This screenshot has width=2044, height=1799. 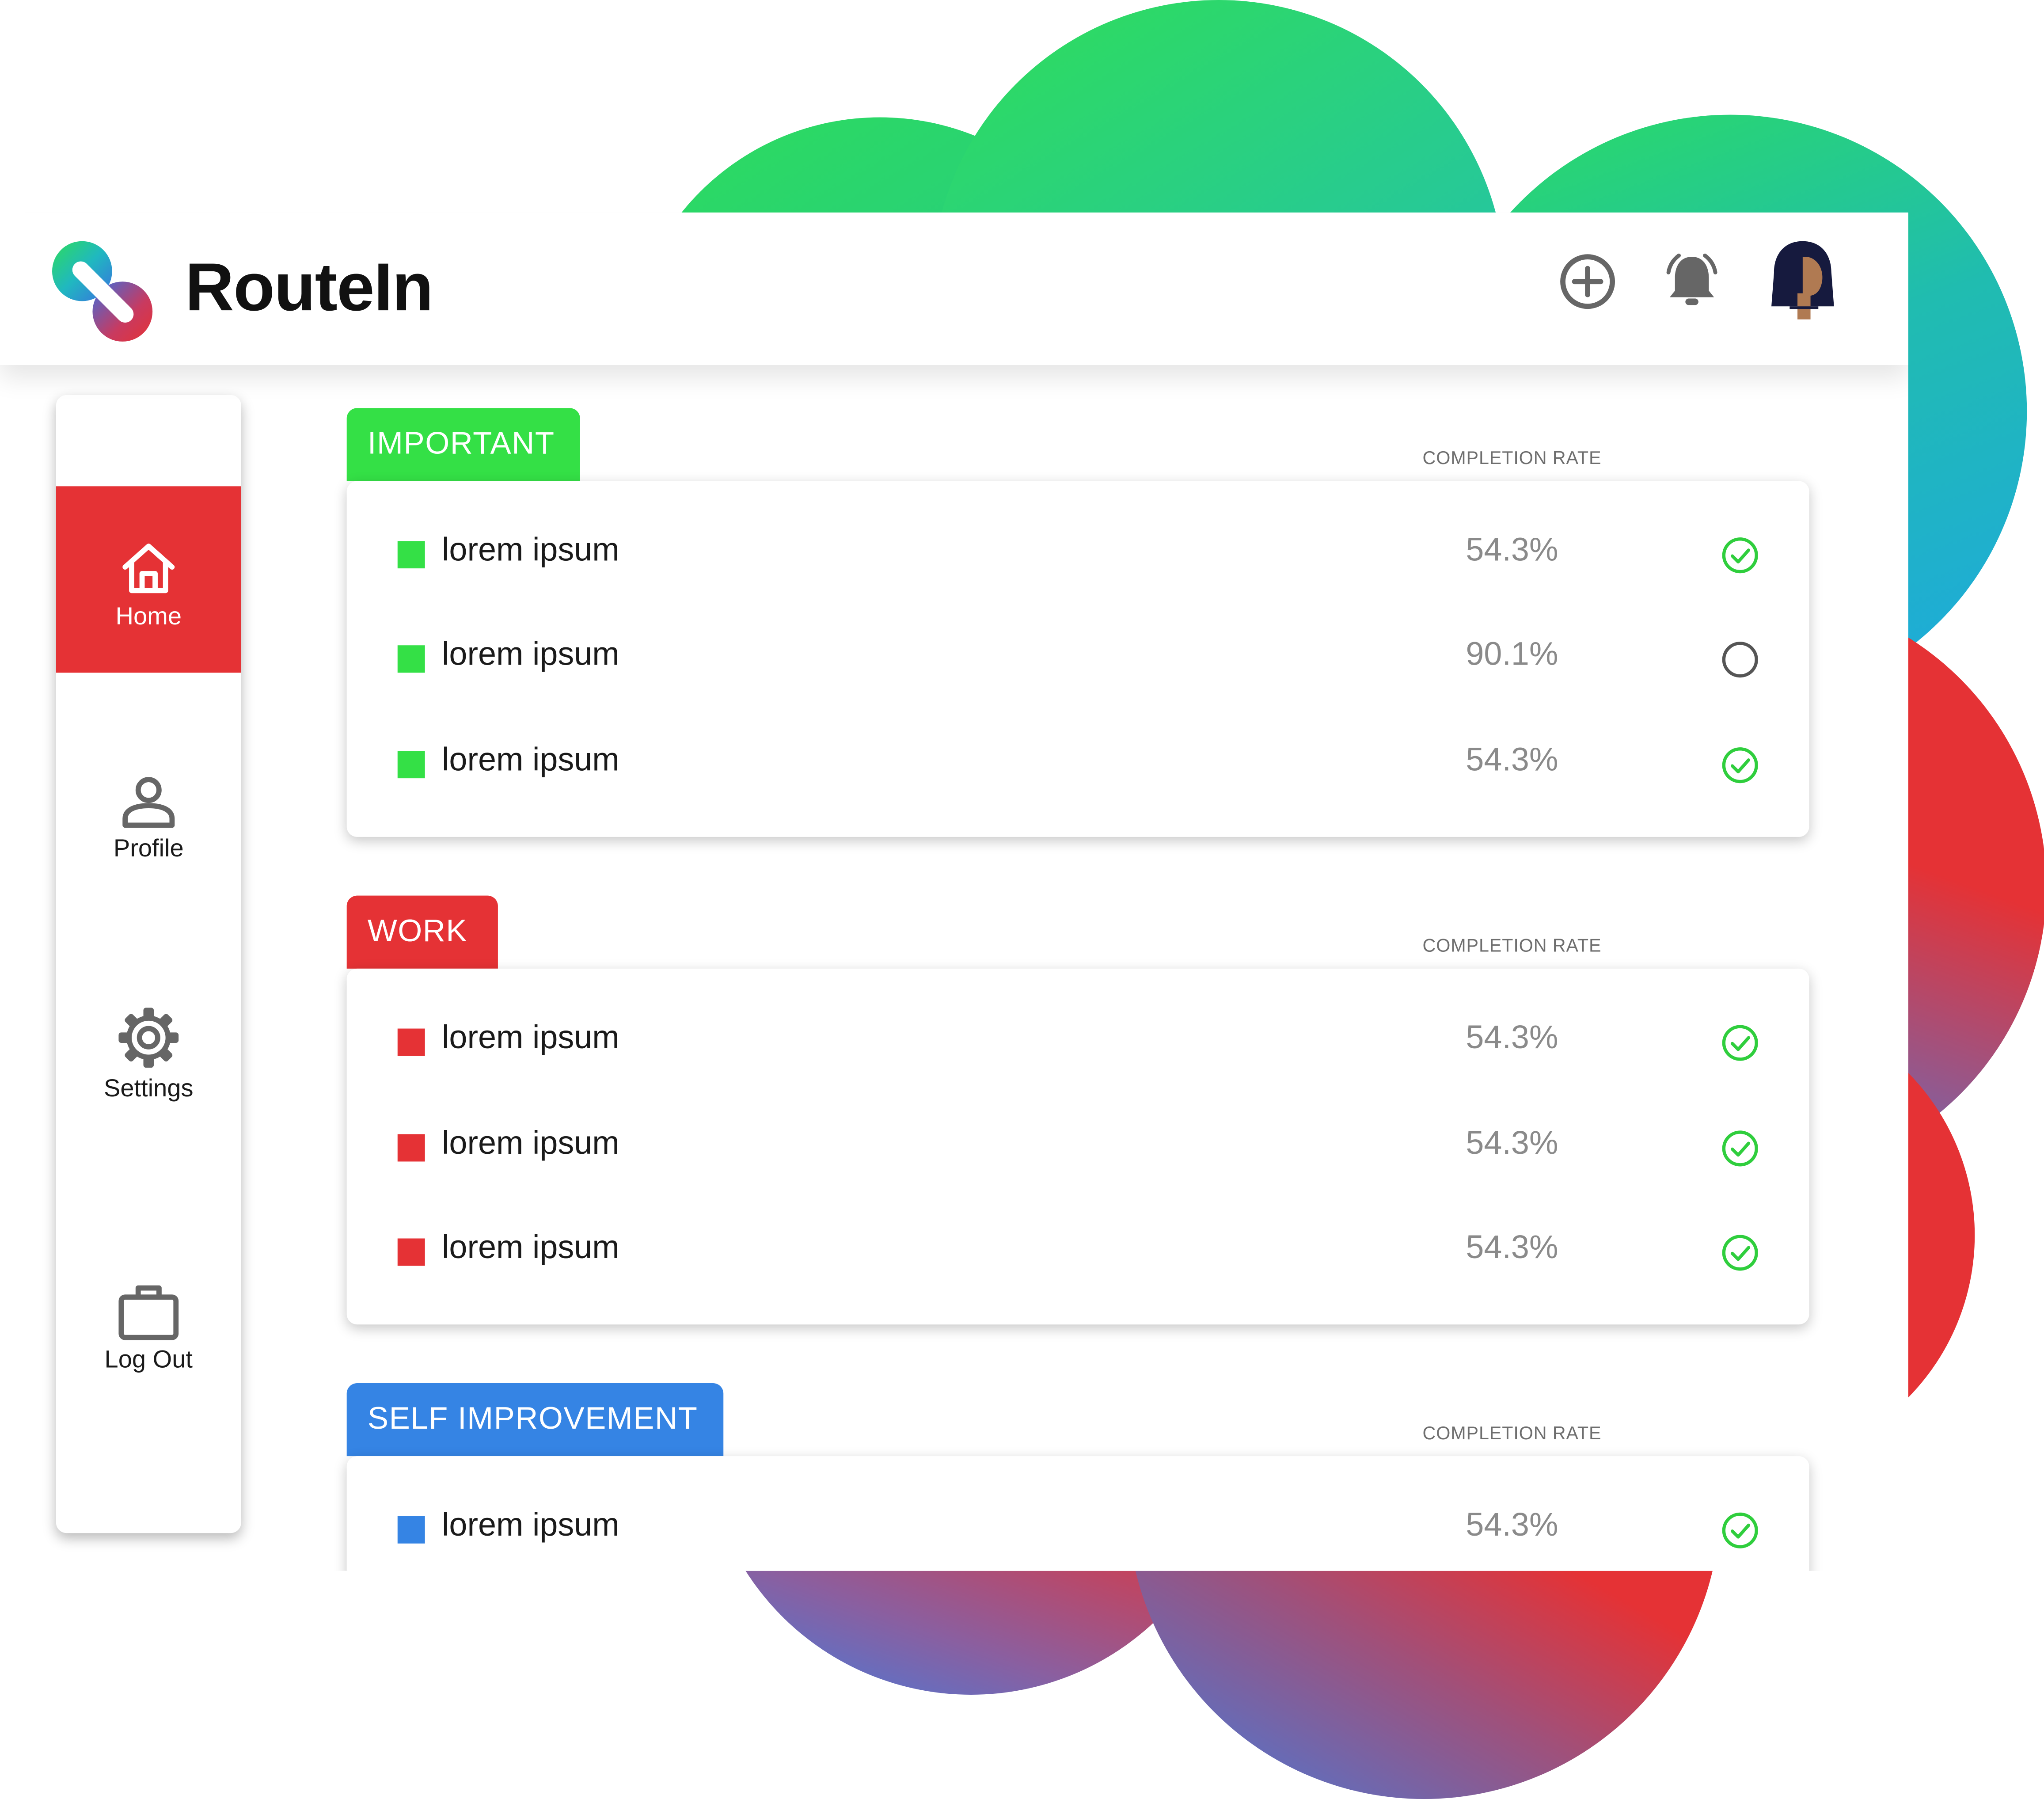 I want to click on gear-icon, so click(x=148, y=1038).